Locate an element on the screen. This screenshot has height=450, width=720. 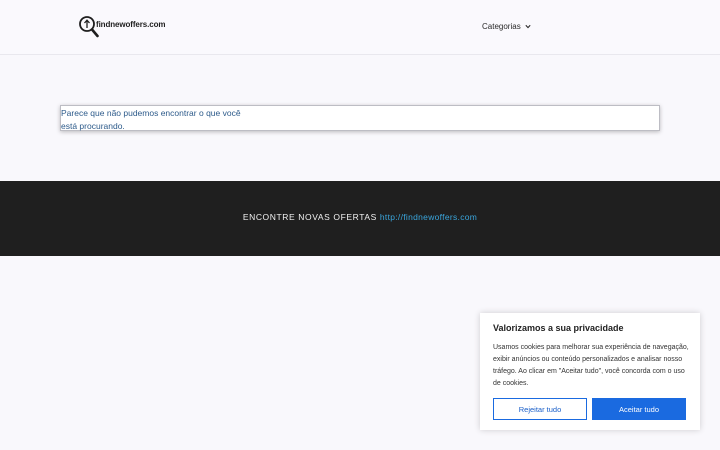
chevron-down-icon is located at coordinates (528, 26).